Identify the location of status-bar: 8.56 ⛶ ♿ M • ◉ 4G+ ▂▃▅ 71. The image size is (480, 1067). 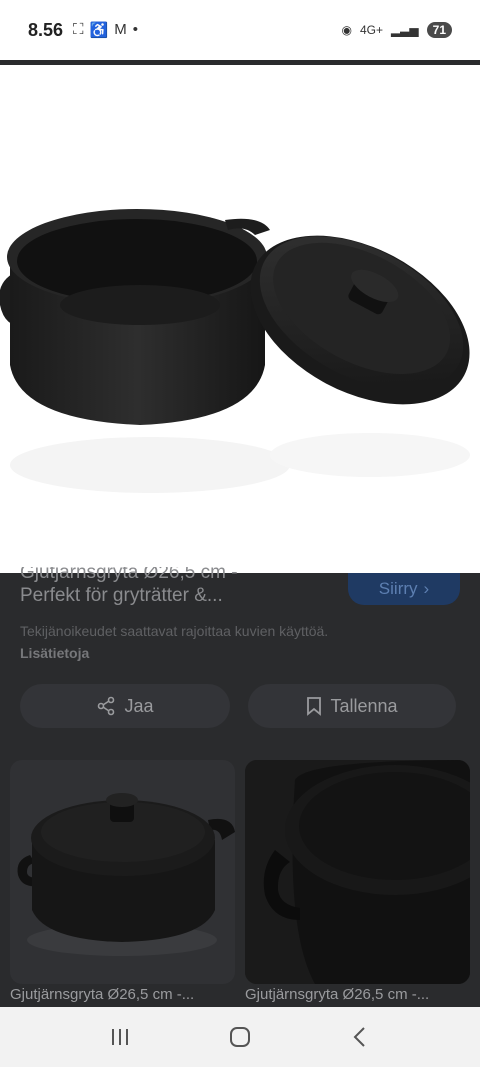
(240, 30).